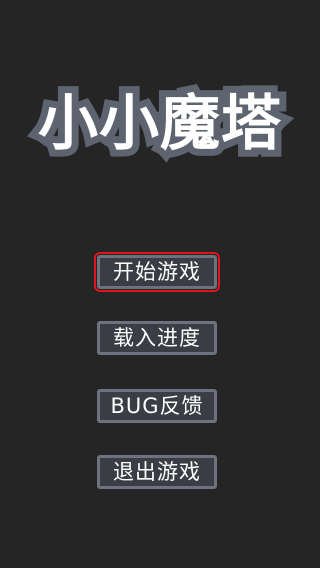 The image size is (320, 568). I want to click on exit-game-button: 退出游戏, so click(157, 472).